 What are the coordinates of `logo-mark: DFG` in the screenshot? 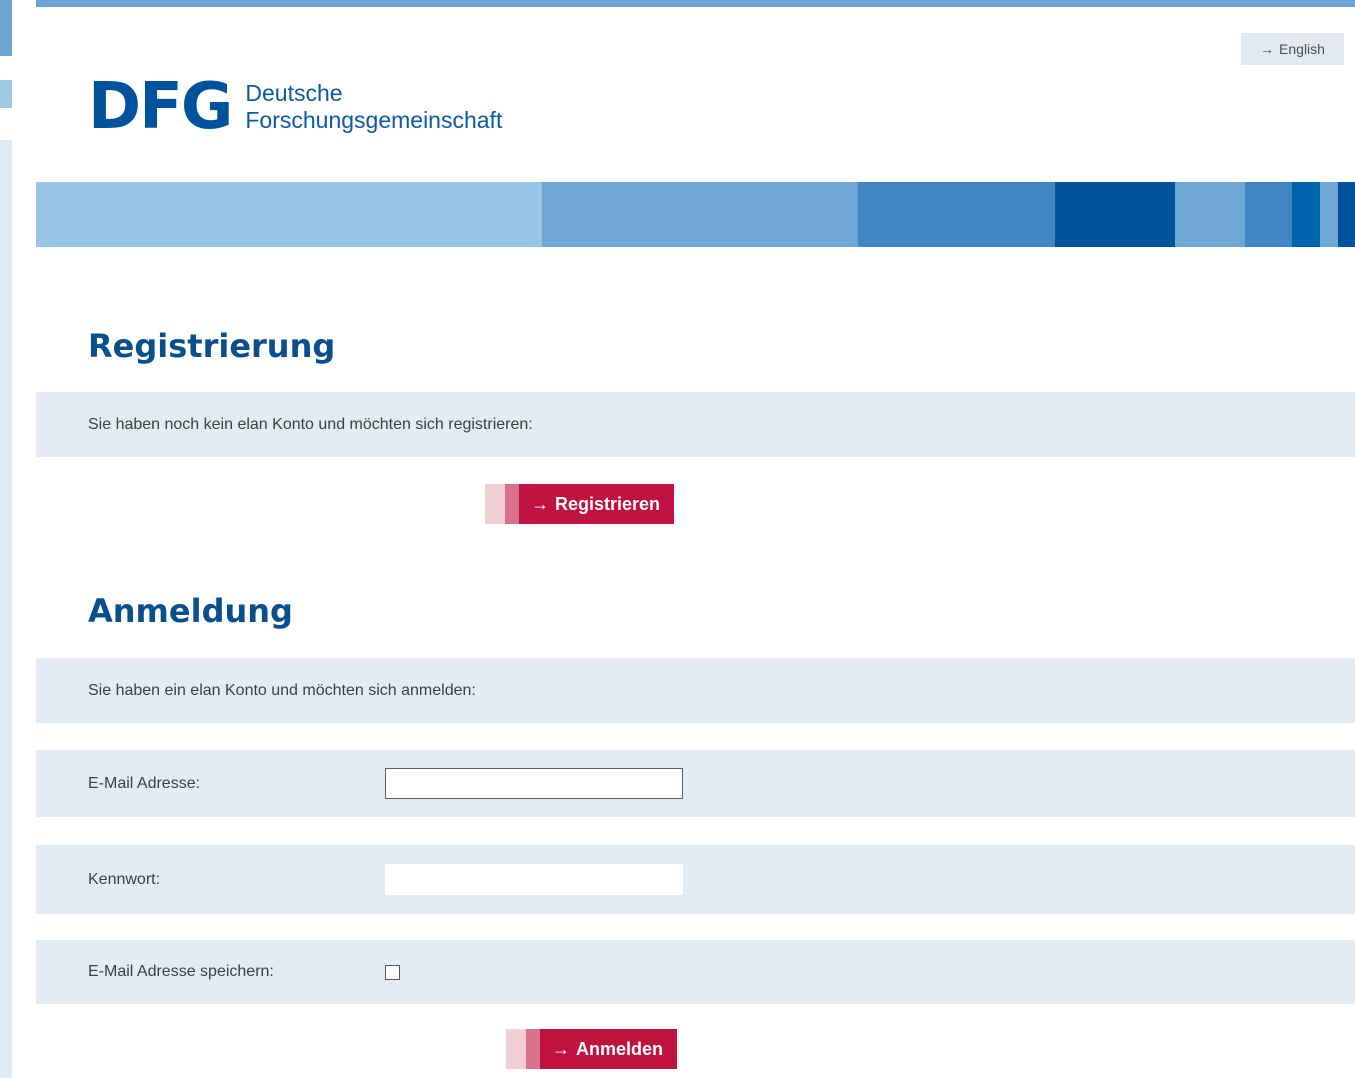 It's located at (160, 107).